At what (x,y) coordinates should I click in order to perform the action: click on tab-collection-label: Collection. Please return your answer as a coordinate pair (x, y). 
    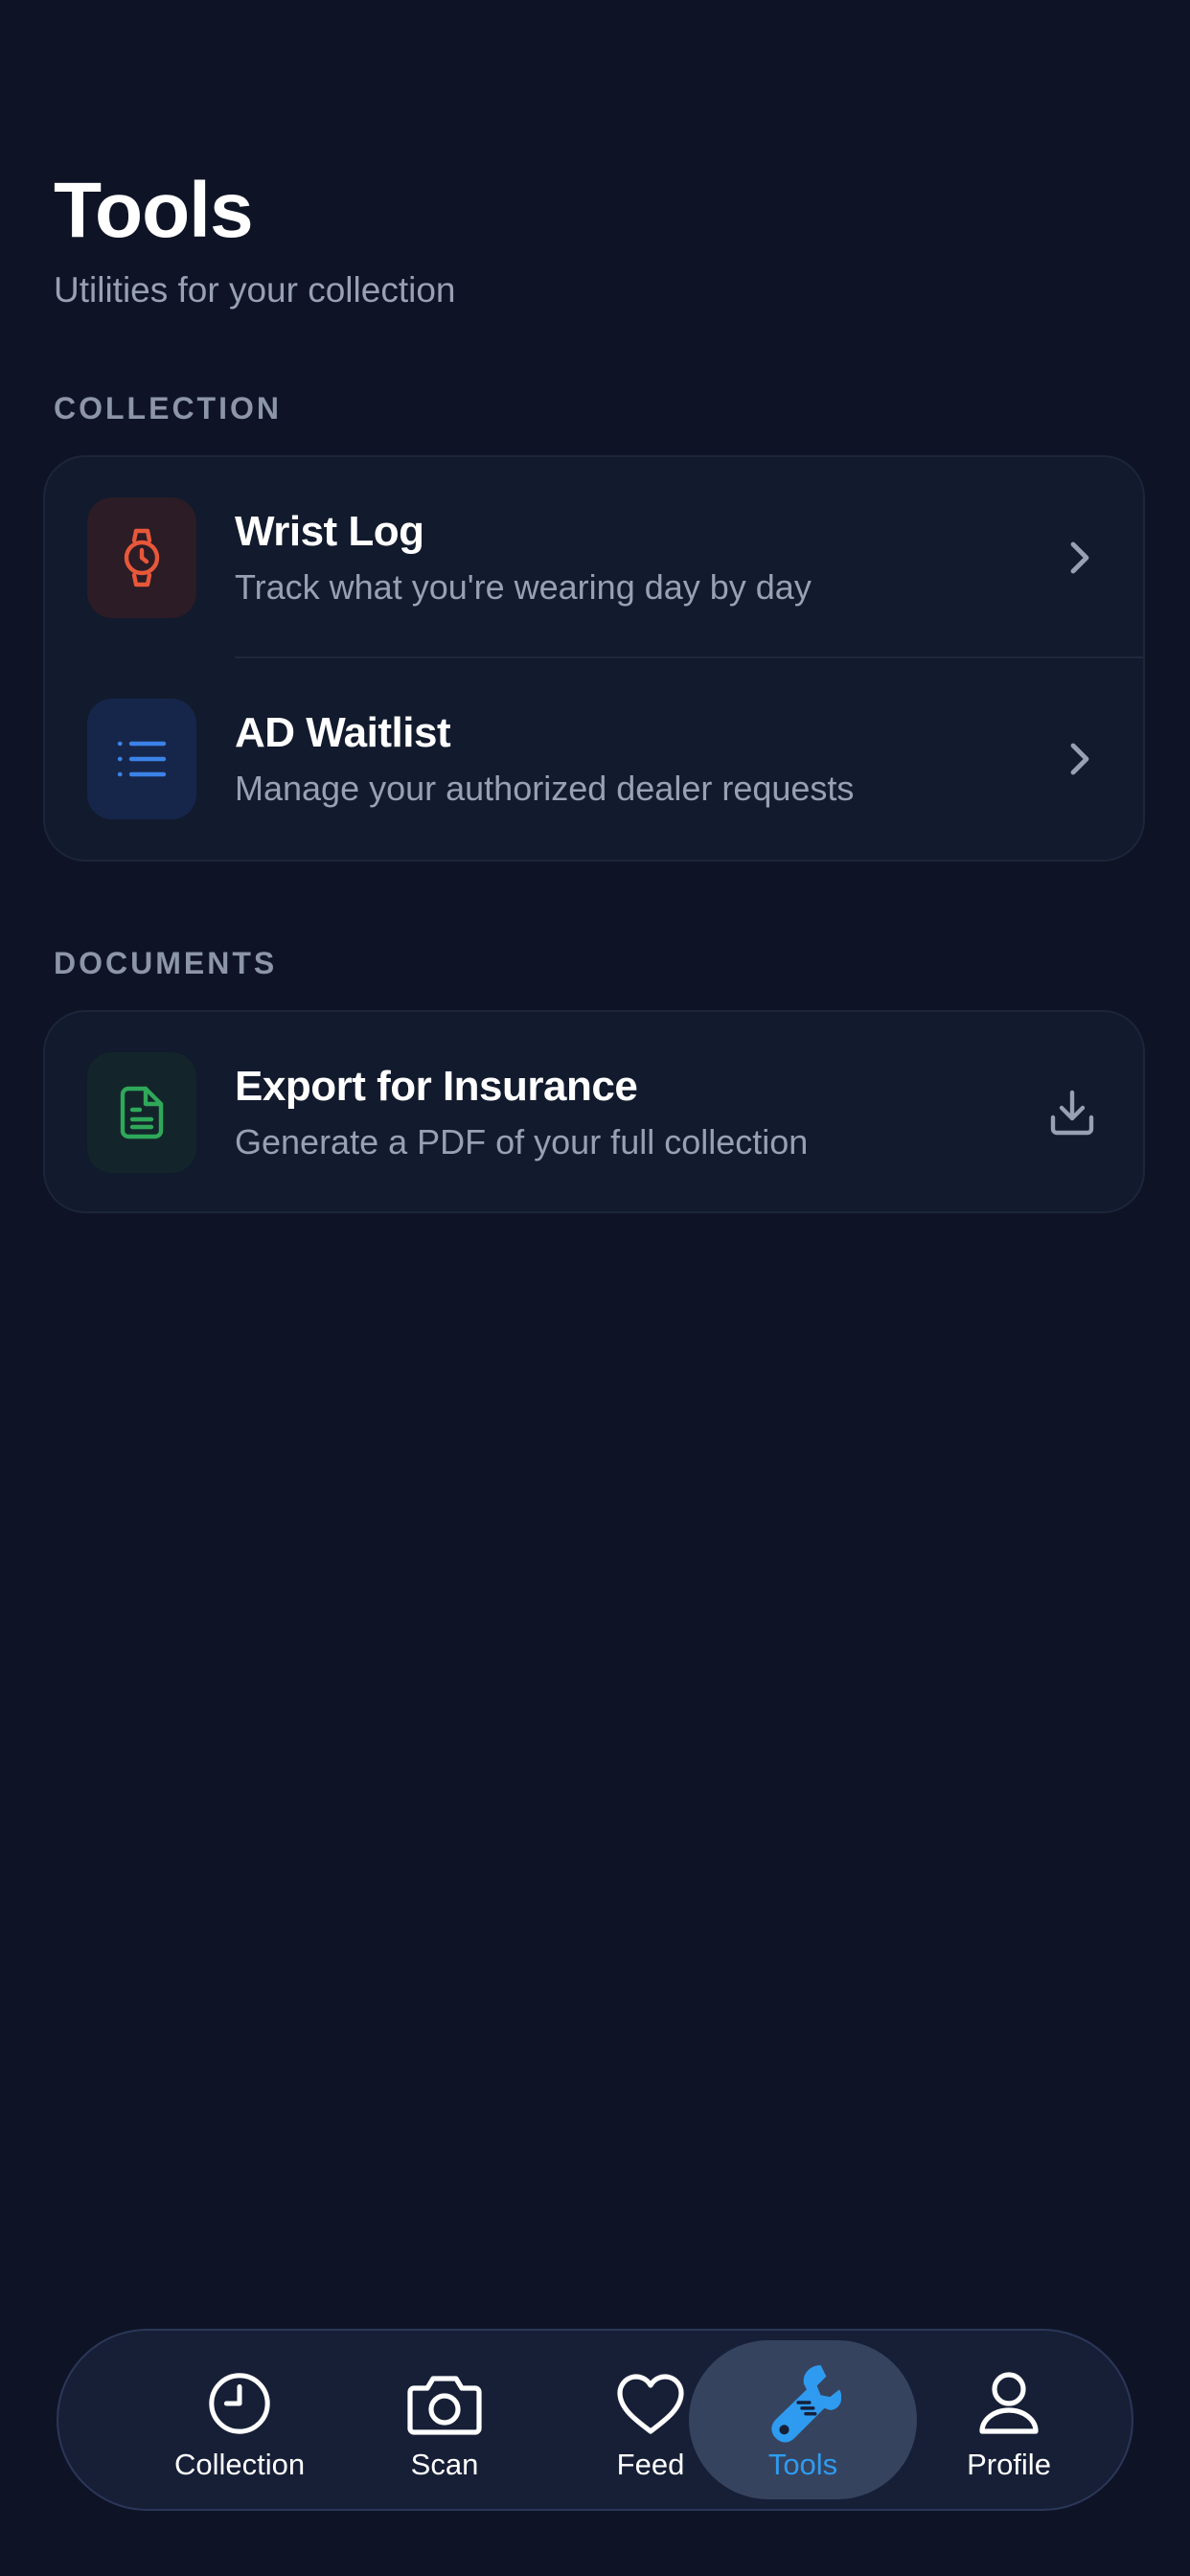
    Looking at the image, I should click on (240, 2464).